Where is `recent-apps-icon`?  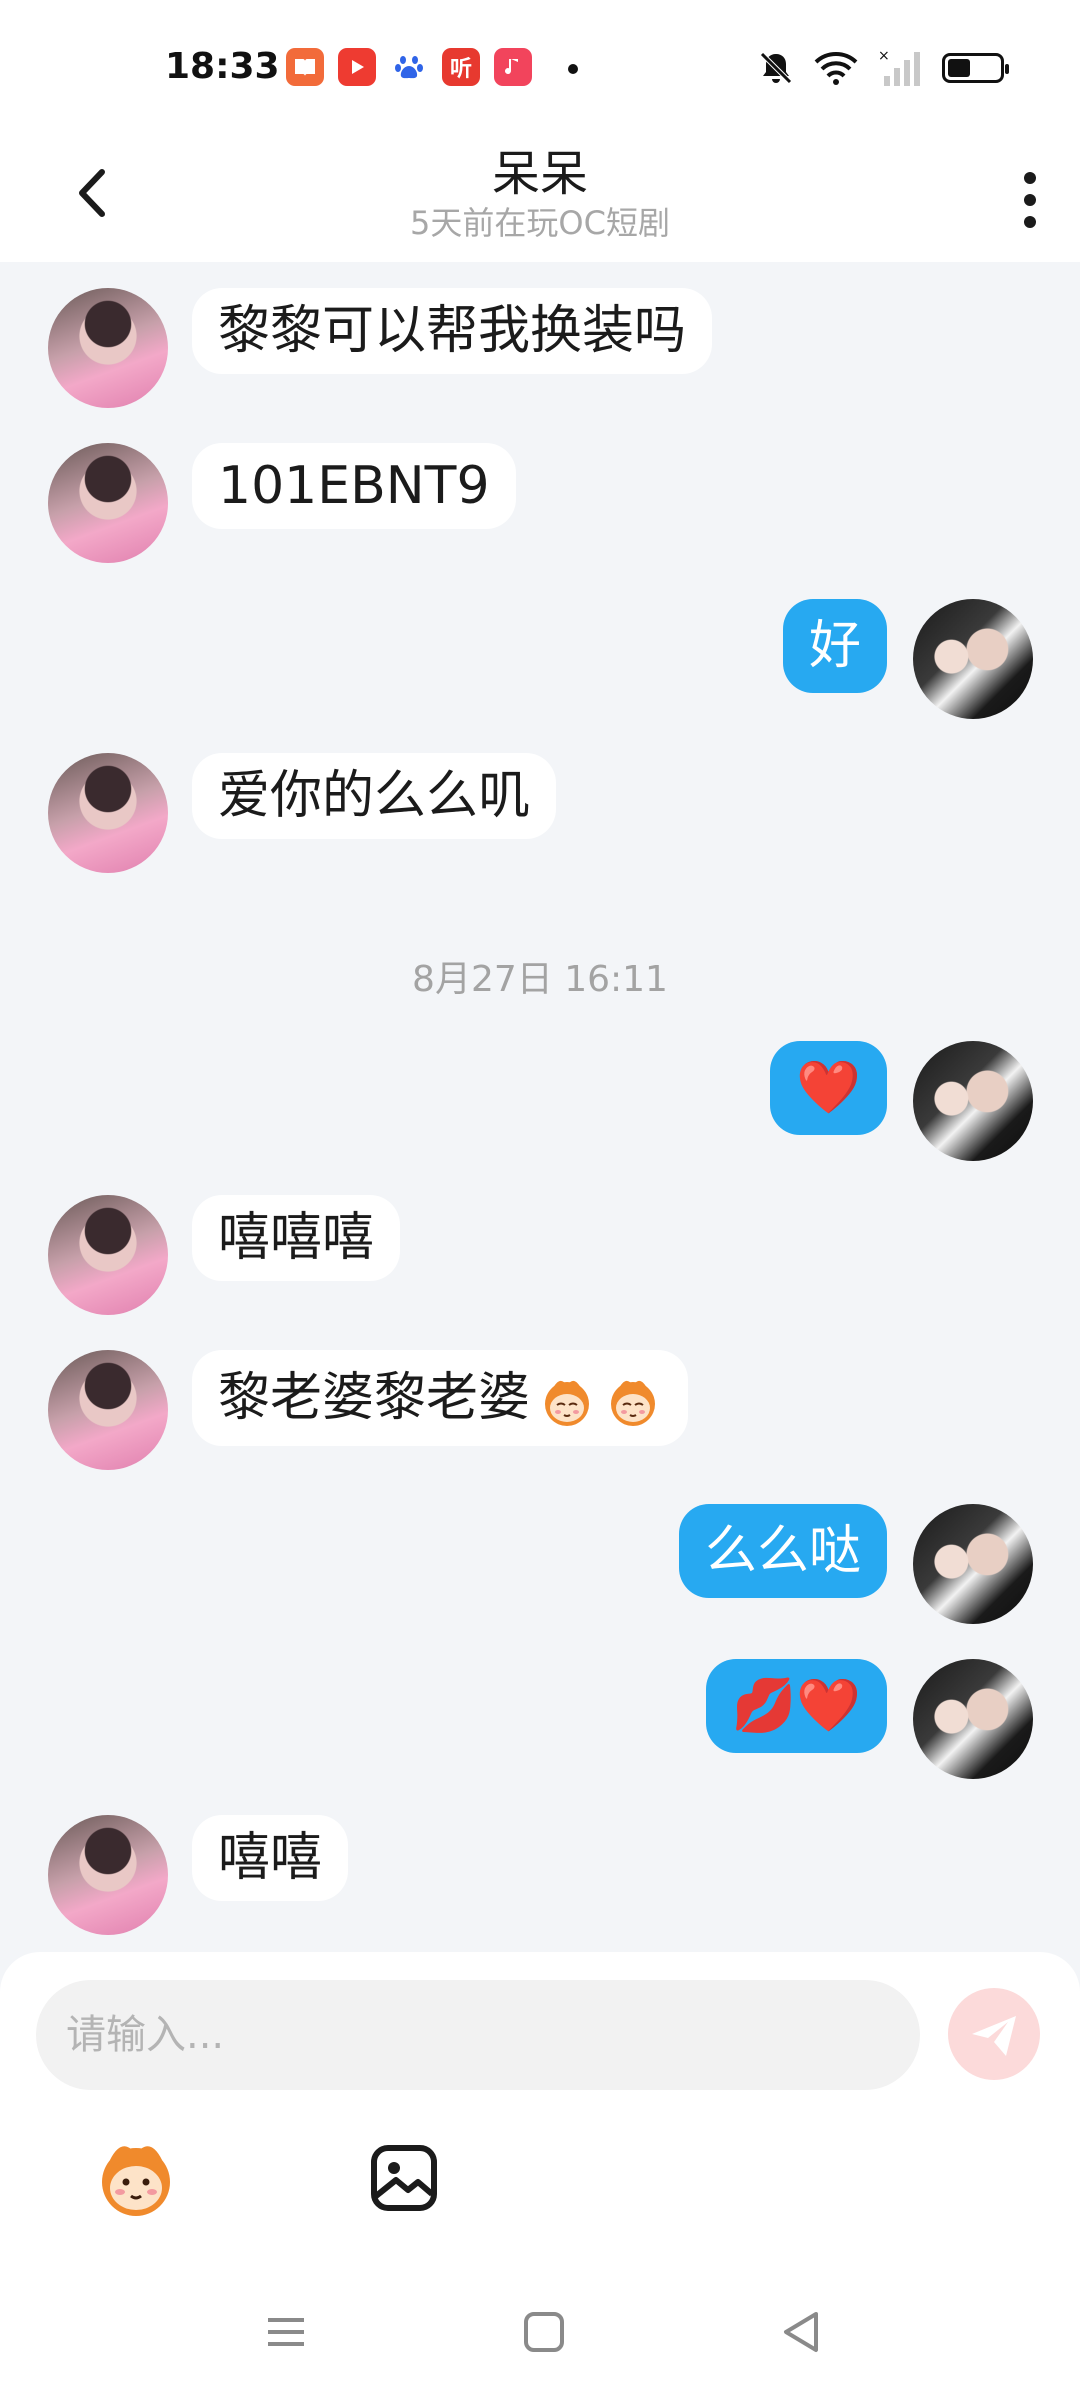 recent-apps-icon is located at coordinates (286, 2332).